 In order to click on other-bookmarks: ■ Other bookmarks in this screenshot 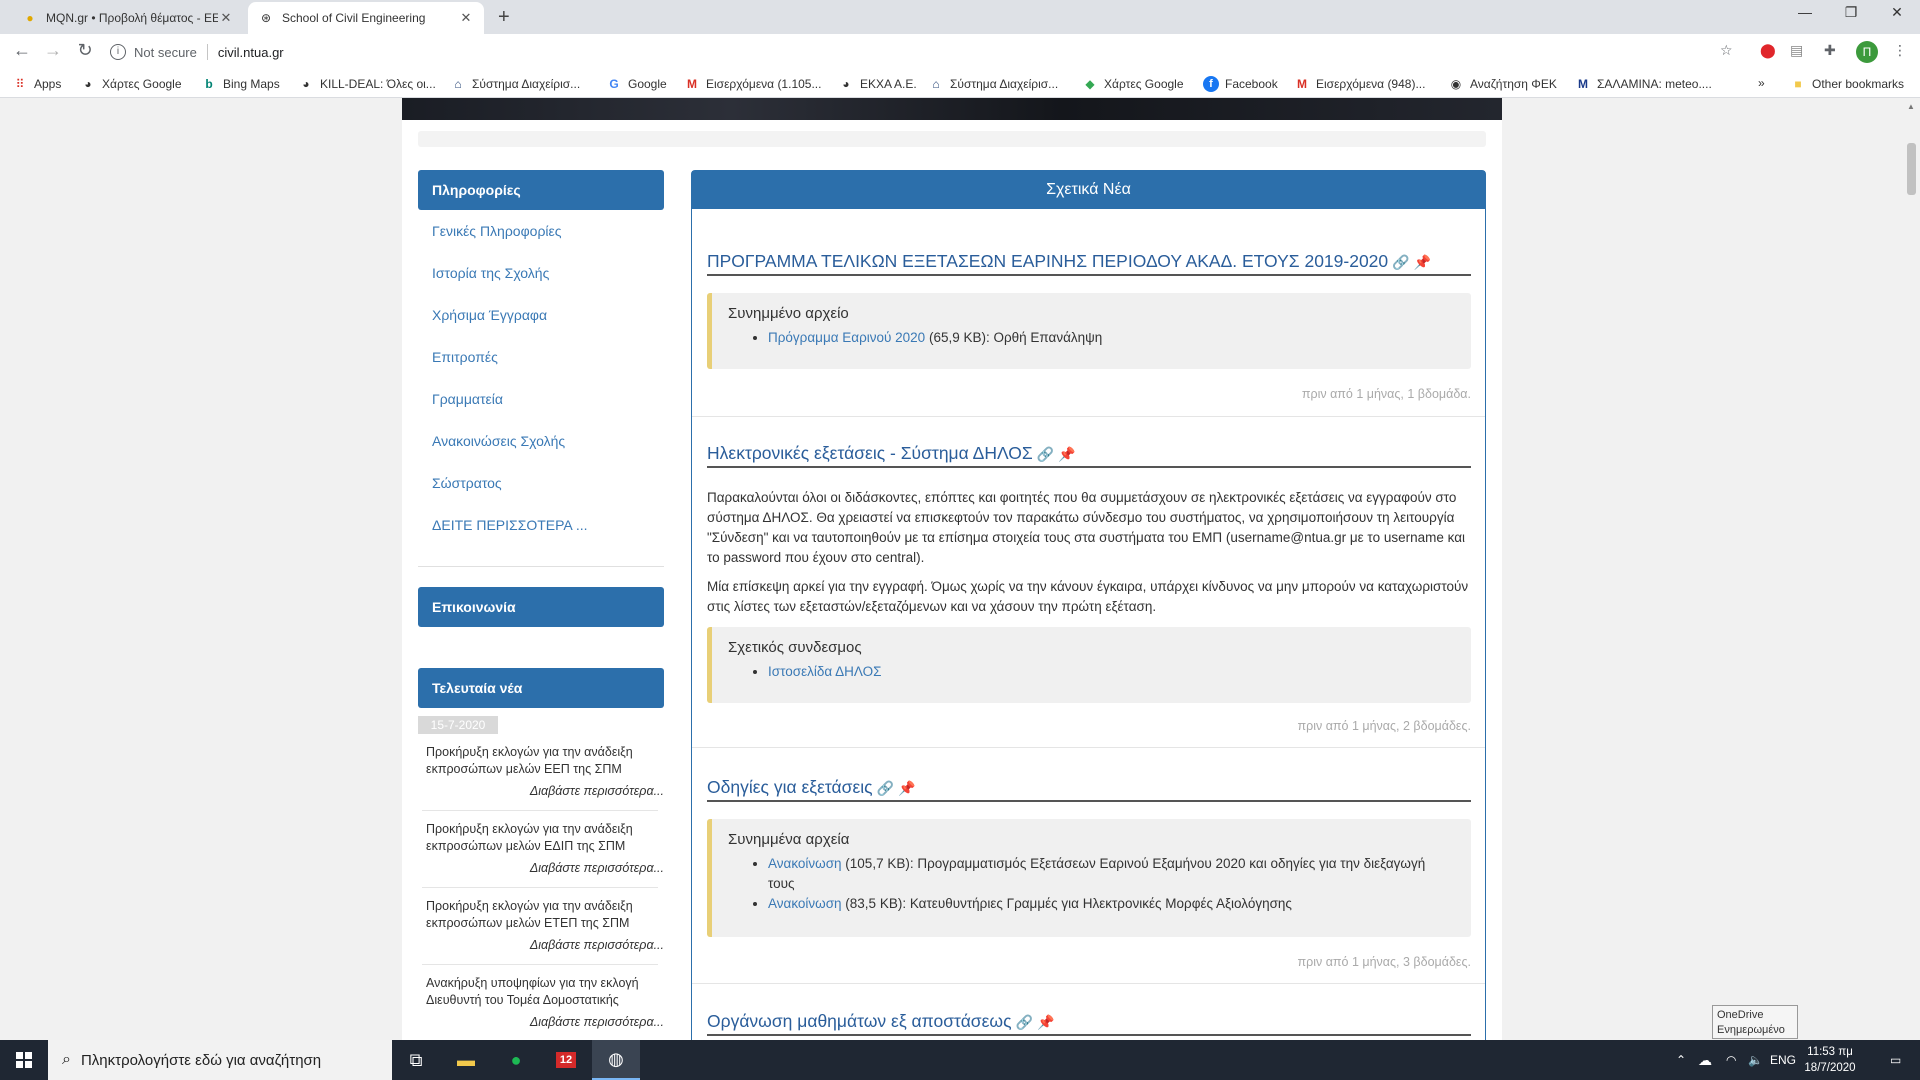, I will do `click(1847, 84)`.